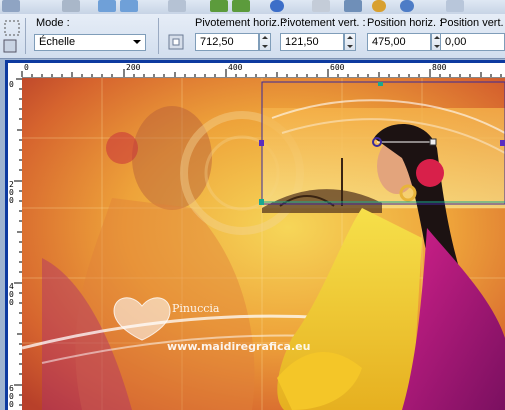 The height and width of the screenshot is (410, 505). I want to click on undo-icon, so click(107, 6).